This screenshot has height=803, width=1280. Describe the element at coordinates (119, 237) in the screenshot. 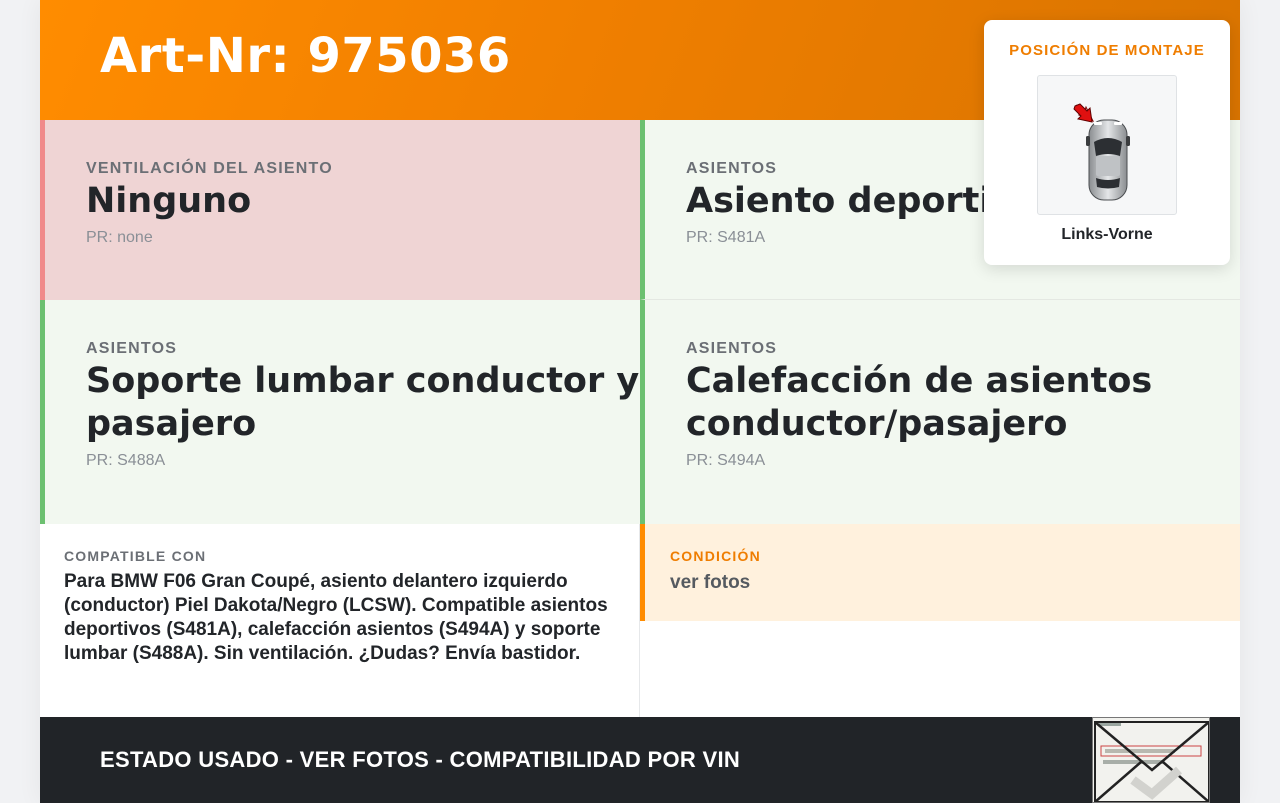

I see `feature-pr-code: PR: none` at that location.